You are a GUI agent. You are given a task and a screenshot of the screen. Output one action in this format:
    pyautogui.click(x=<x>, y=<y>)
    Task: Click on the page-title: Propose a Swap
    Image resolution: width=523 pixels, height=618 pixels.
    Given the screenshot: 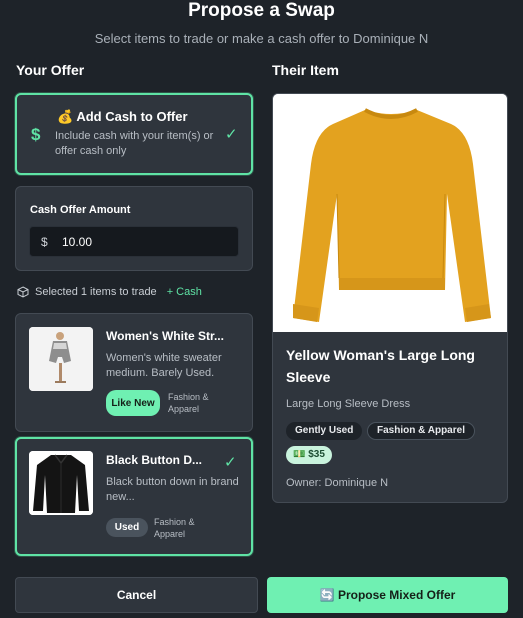 What is the action you would take?
    pyautogui.click(x=261, y=10)
    